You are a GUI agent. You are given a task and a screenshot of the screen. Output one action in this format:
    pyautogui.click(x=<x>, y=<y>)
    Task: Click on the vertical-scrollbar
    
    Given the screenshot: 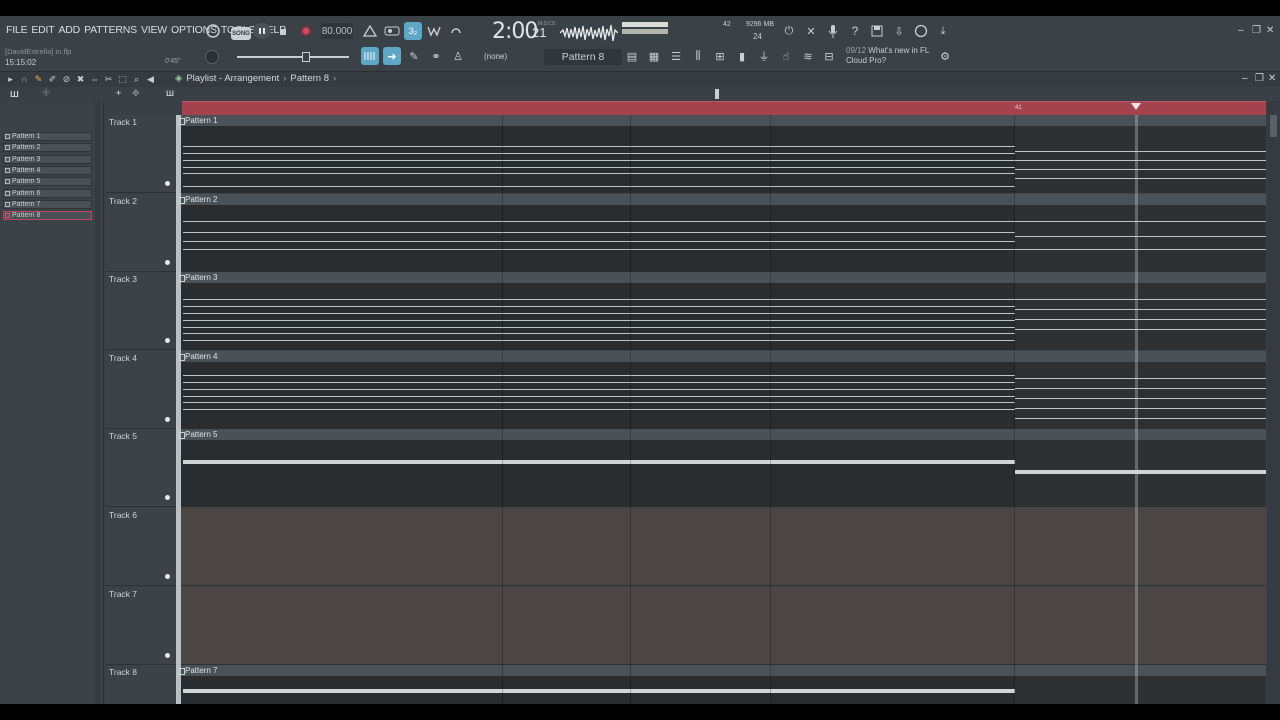 What is the action you would take?
    pyautogui.click(x=1273, y=402)
    